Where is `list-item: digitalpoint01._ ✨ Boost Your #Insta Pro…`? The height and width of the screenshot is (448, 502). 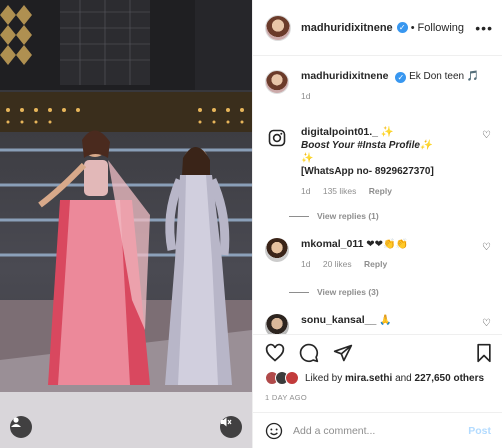 list-item: digitalpoint01._ ✨ Boost Your #Insta Pro… is located at coordinates (378, 175).